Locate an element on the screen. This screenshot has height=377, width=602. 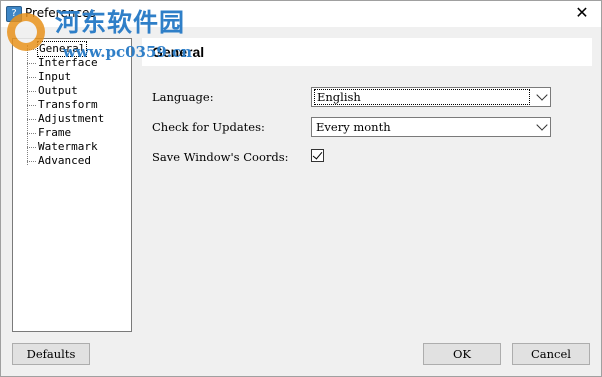
panel-header: General is located at coordinates (367, 52).